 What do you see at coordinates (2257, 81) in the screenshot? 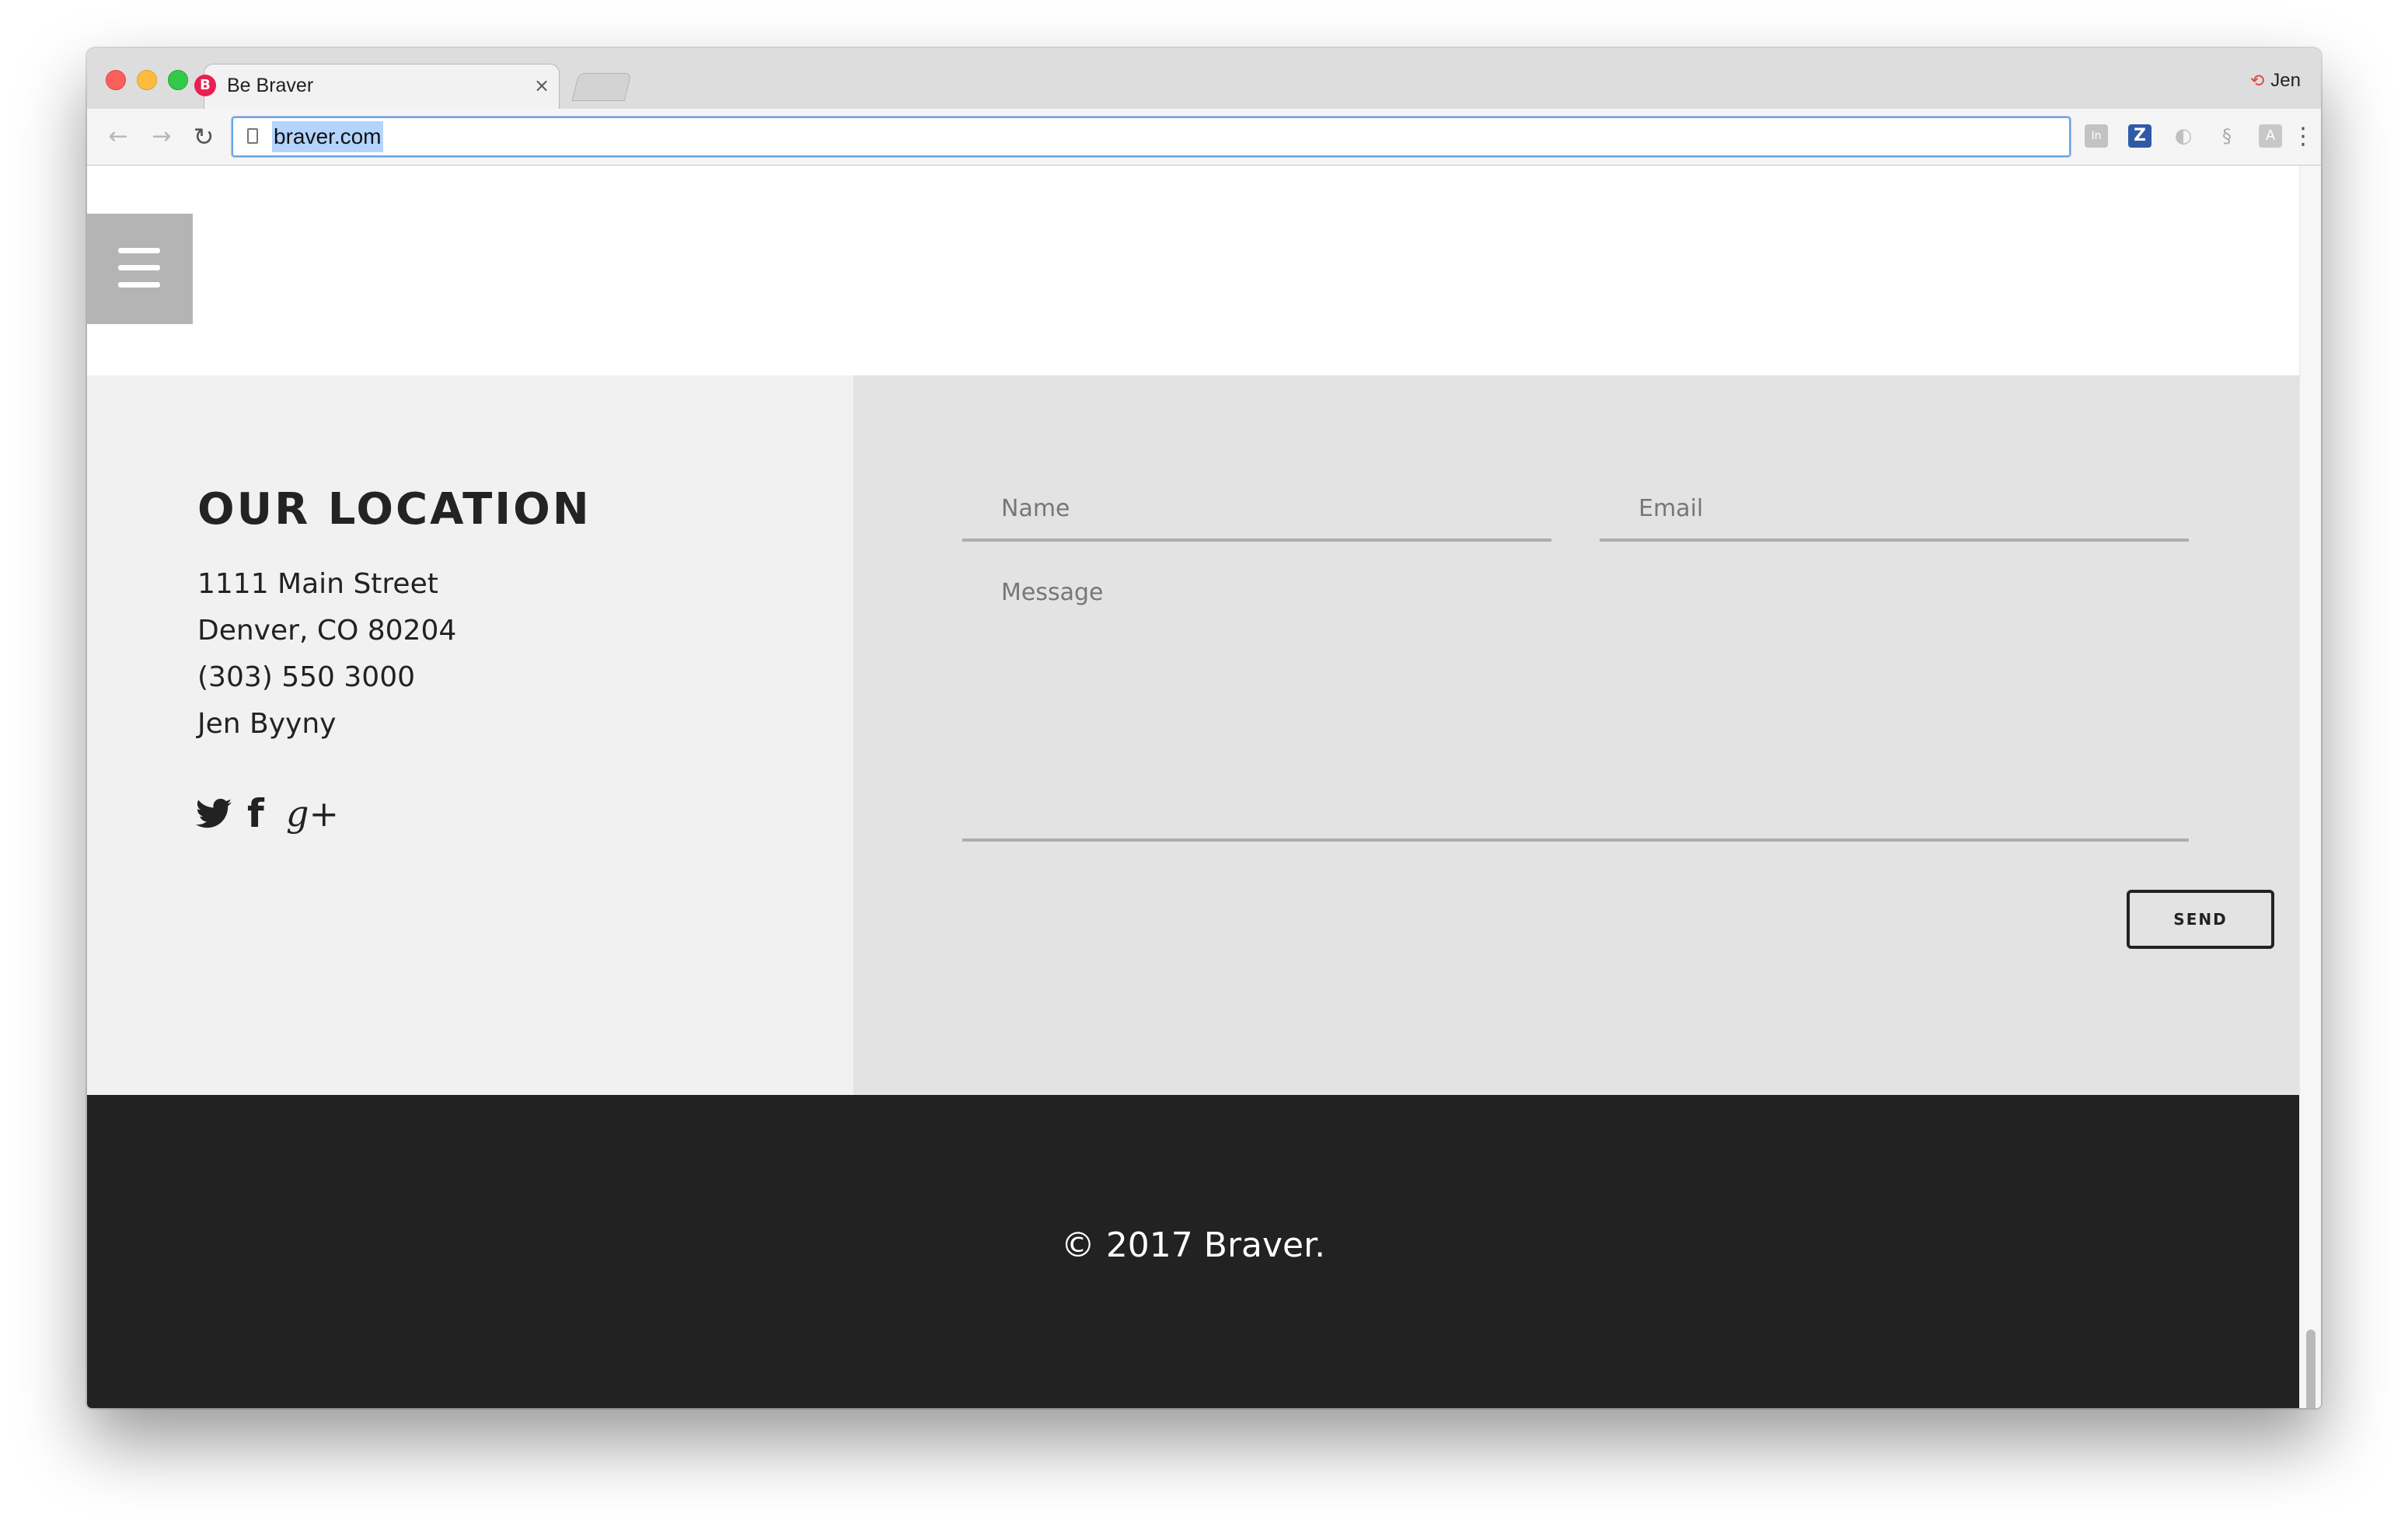
I see `profile-icon: ⟲` at bounding box center [2257, 81].